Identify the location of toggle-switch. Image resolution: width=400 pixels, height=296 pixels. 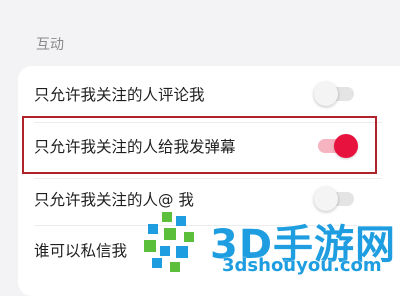
(334, 94).